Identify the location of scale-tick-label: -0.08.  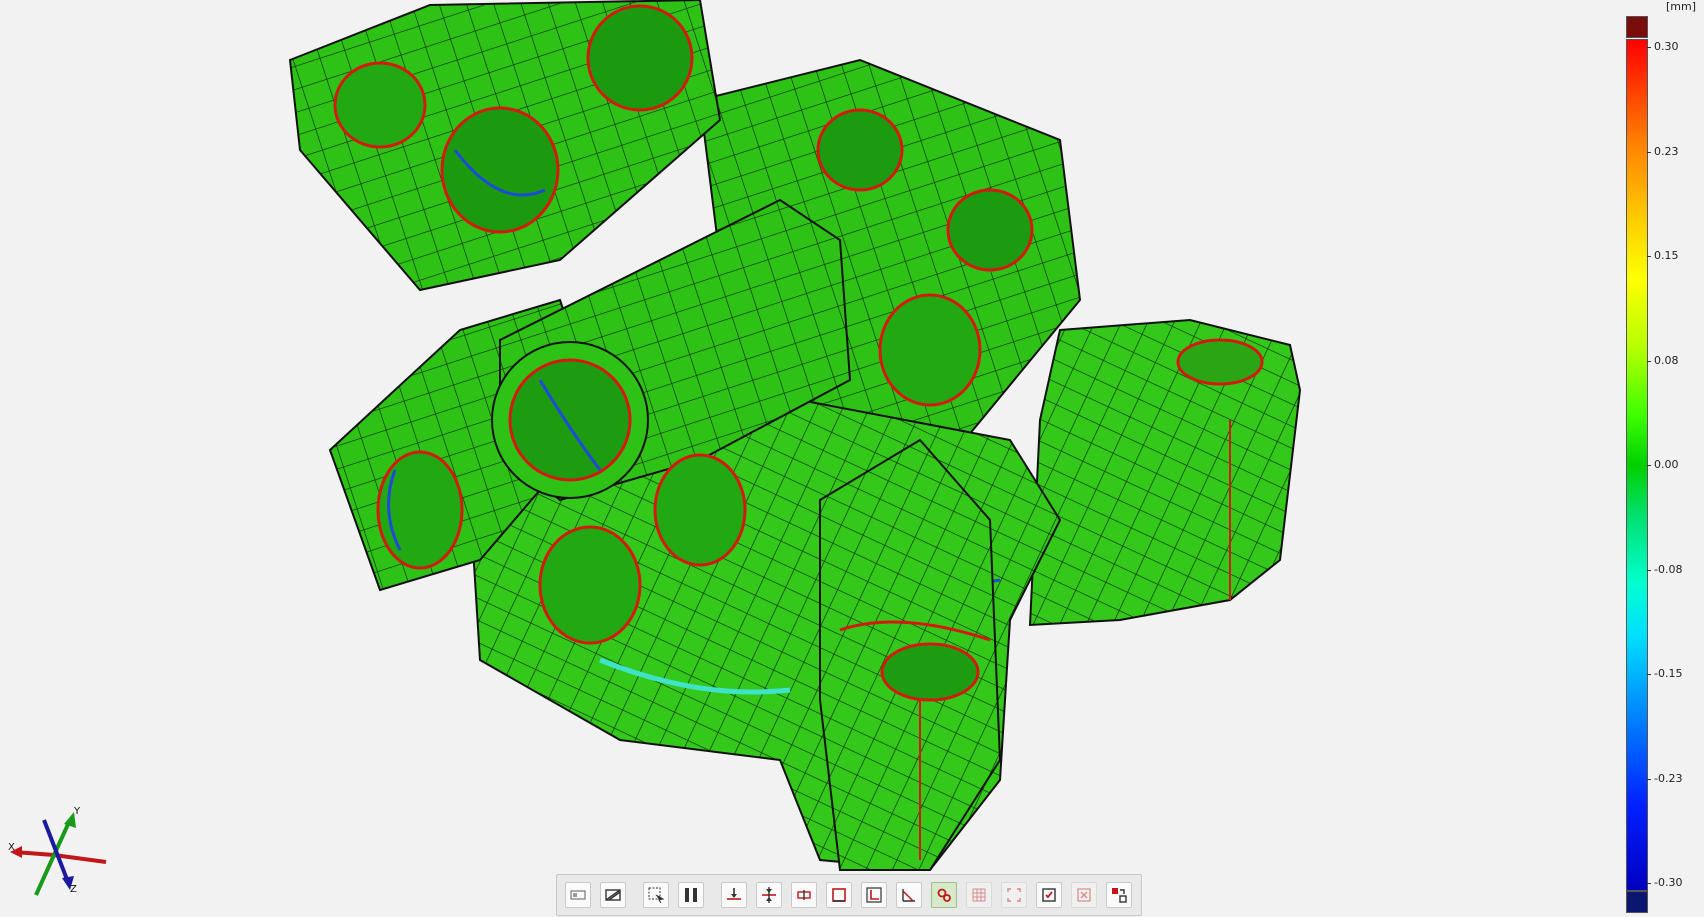
(1668, 569).